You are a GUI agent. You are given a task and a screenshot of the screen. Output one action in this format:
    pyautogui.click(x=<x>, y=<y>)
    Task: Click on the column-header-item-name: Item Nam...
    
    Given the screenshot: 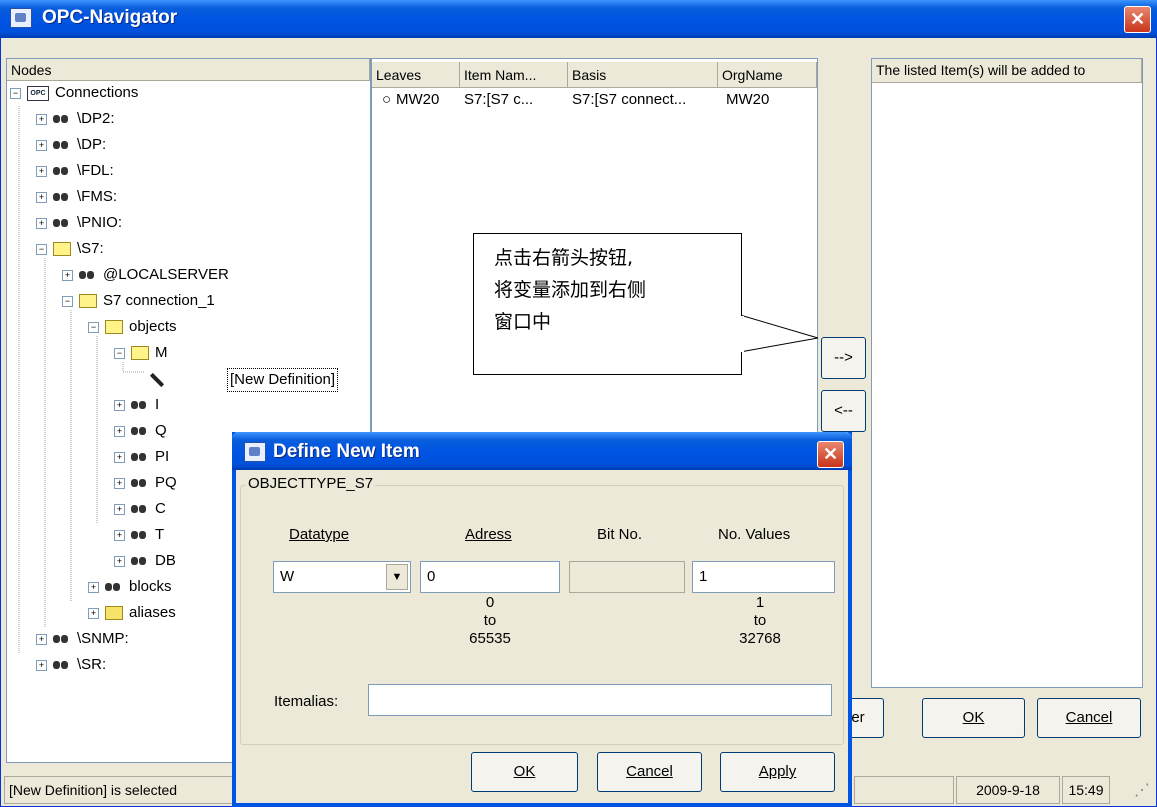 What is the action you would take?
    pyautogui.click(x=514, y=75)
    